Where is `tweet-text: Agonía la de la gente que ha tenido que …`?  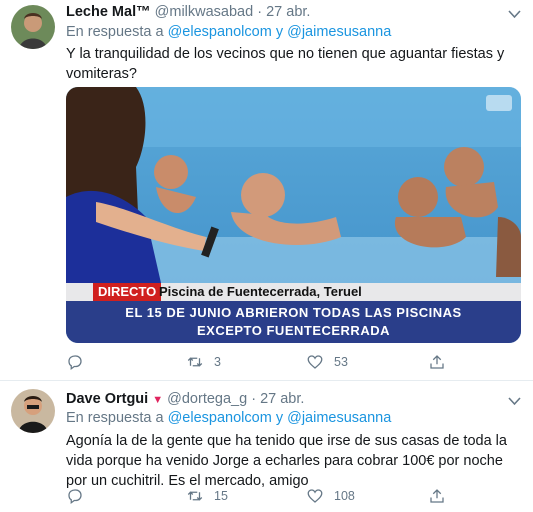
tweet-text: Agonía la de la gente que ha tenido que … is located at coordinates (286, 461).